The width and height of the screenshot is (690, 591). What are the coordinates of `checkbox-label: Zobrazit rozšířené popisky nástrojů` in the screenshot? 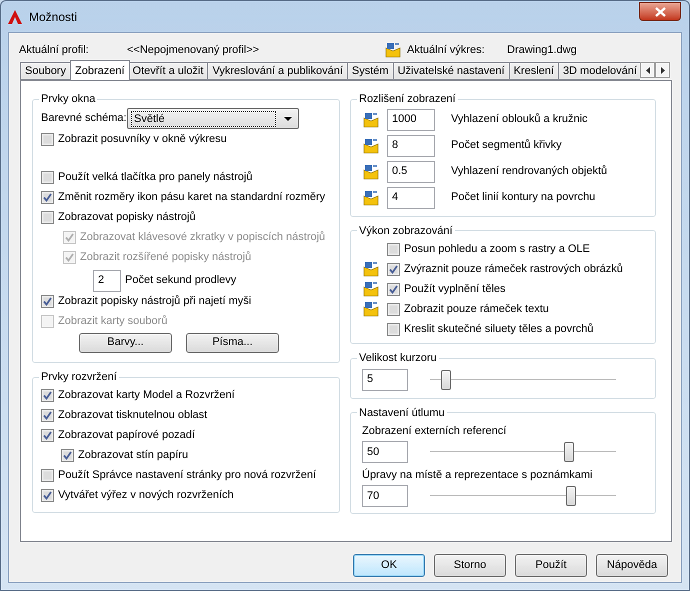 It's located at (166, 257).